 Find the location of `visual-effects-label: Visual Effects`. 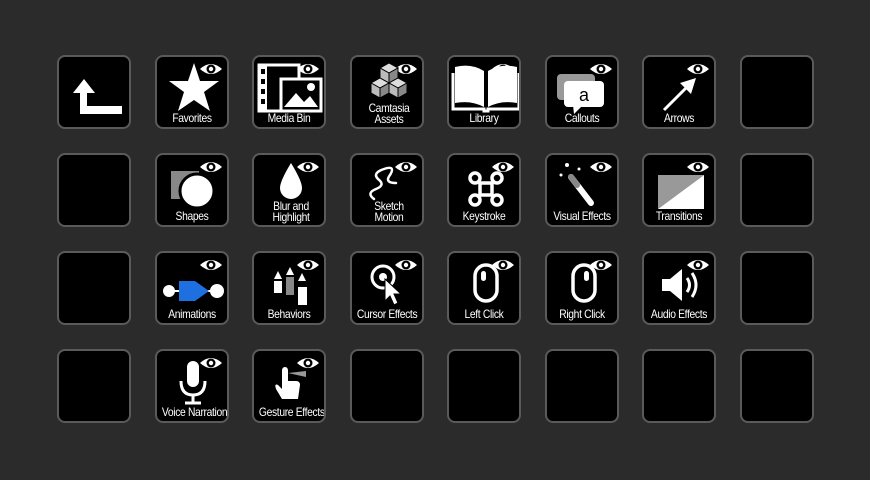

visual-effects-label: Visual Effects is located at coordinates (582, 216).